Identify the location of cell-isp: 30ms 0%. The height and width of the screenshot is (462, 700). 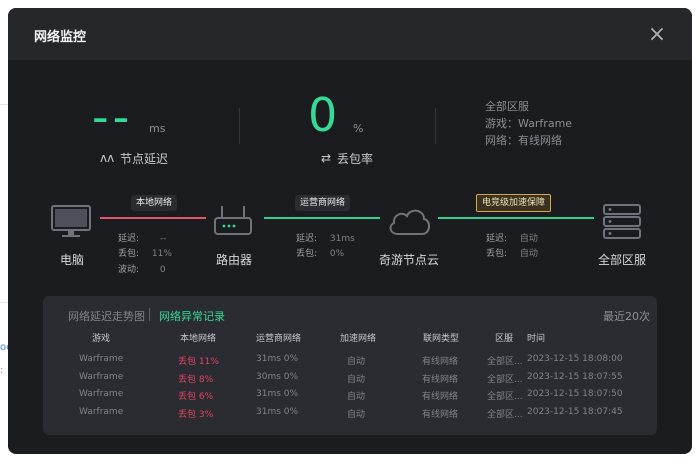
(277, 376).